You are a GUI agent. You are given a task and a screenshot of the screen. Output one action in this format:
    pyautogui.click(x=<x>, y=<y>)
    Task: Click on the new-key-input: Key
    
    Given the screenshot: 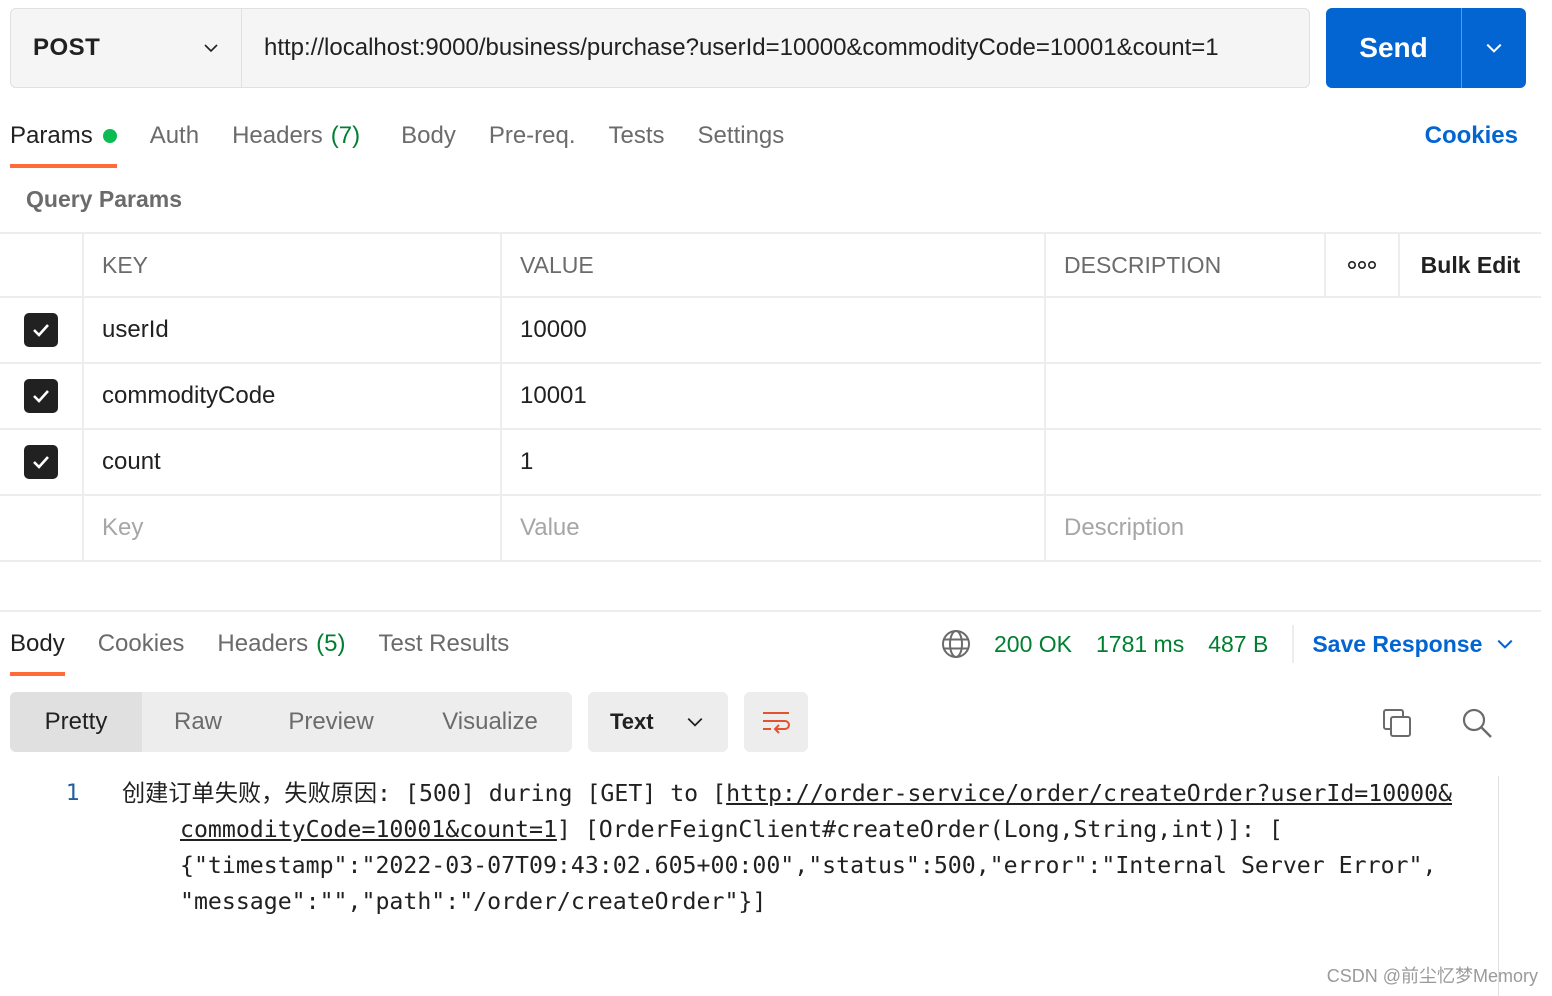 What is the action you would take?
    pyautogui.click(x=293, y=528)
    